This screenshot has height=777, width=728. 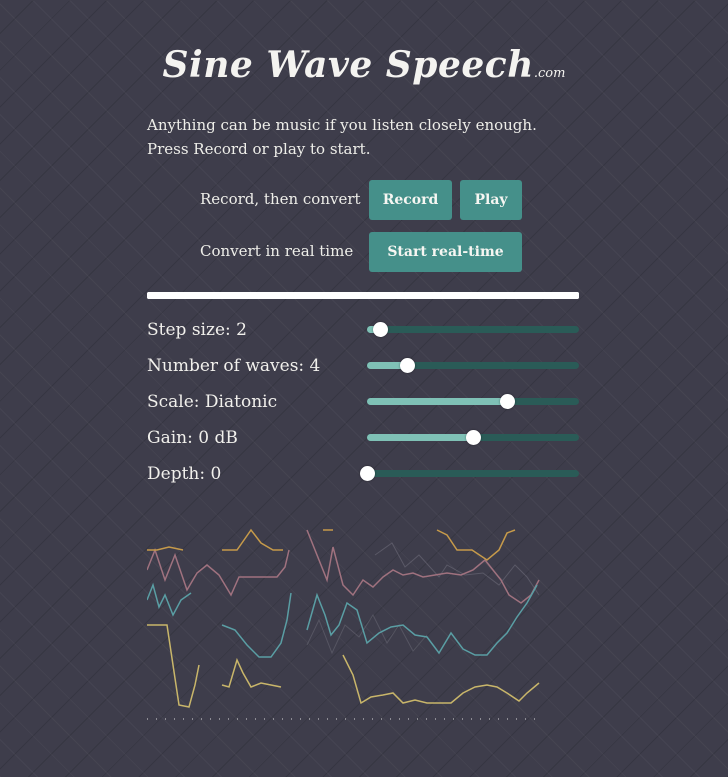 What do you see at coordinates (469, 473) in the screenshot?
I see `depth-slider` at bounding box center [469, 473].